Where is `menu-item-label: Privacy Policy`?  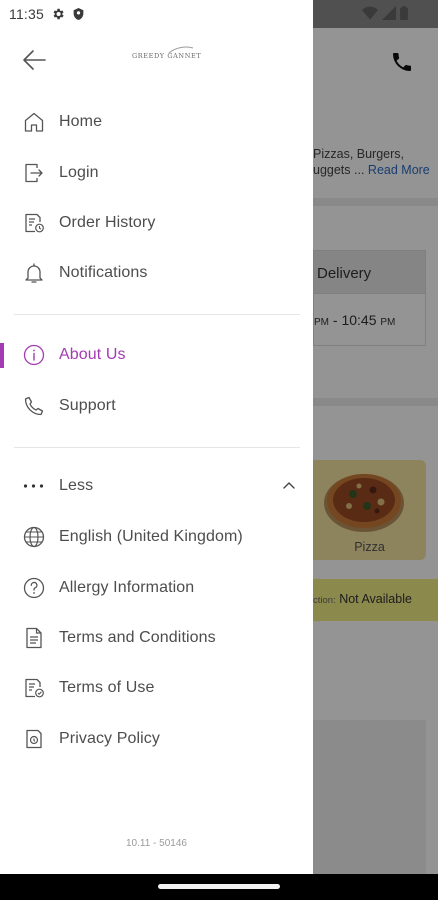 menu-item-label: Privacy Policy is located at coordinates (109, 738).